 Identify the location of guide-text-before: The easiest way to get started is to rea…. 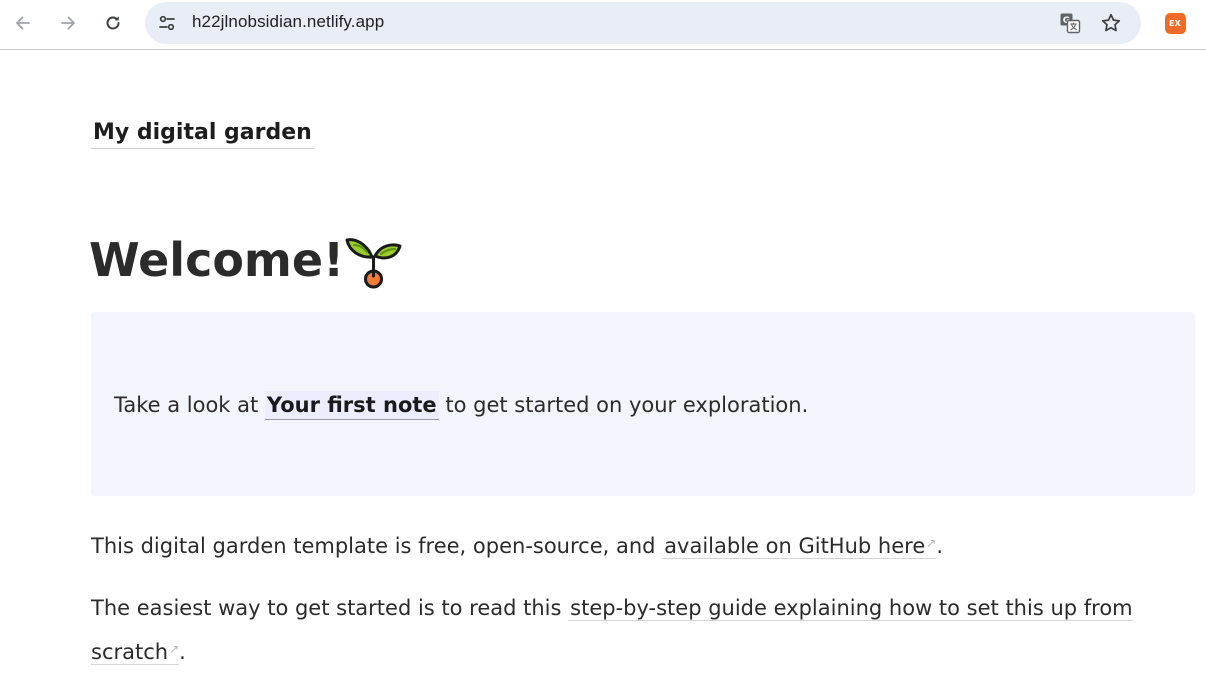
(330, 608).